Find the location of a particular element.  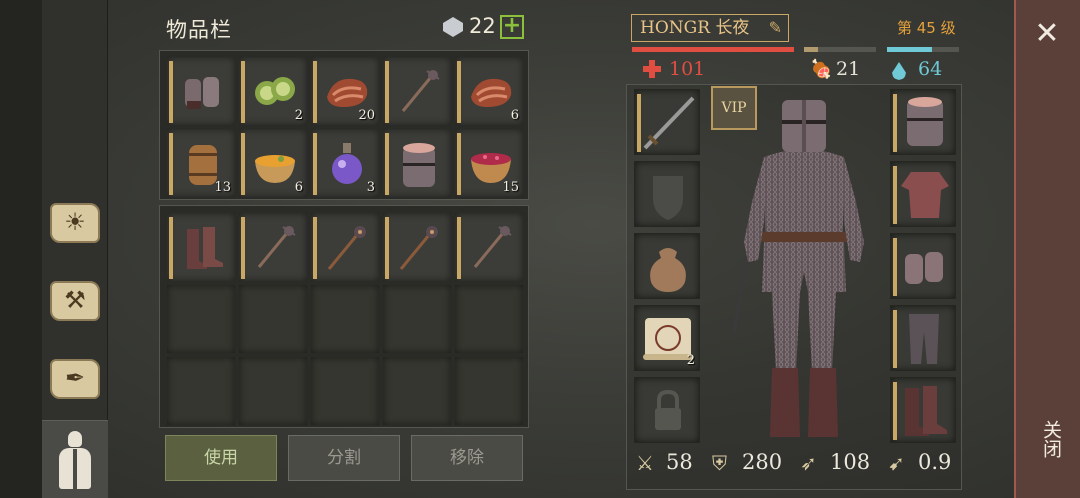

inventory-slot-leather-boots is located at coordinates (201, 247).